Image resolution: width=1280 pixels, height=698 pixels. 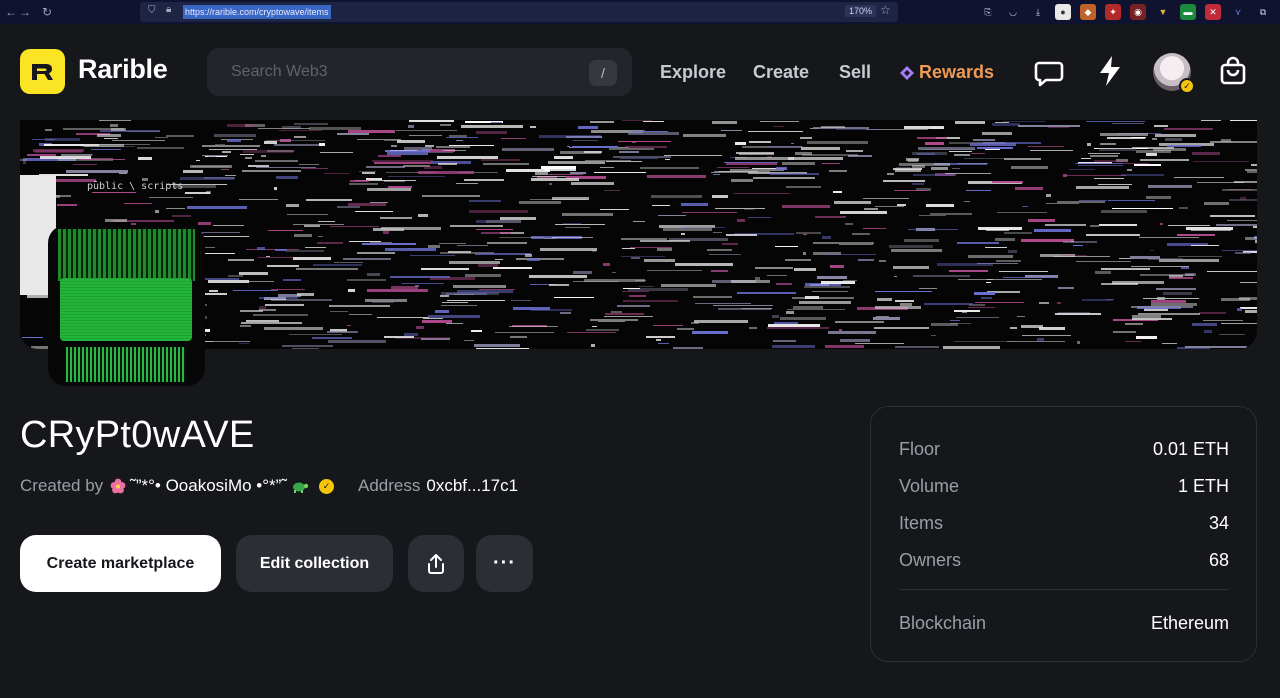 I want to click on stat-items: Items 34, so click(x=1064, y=523).